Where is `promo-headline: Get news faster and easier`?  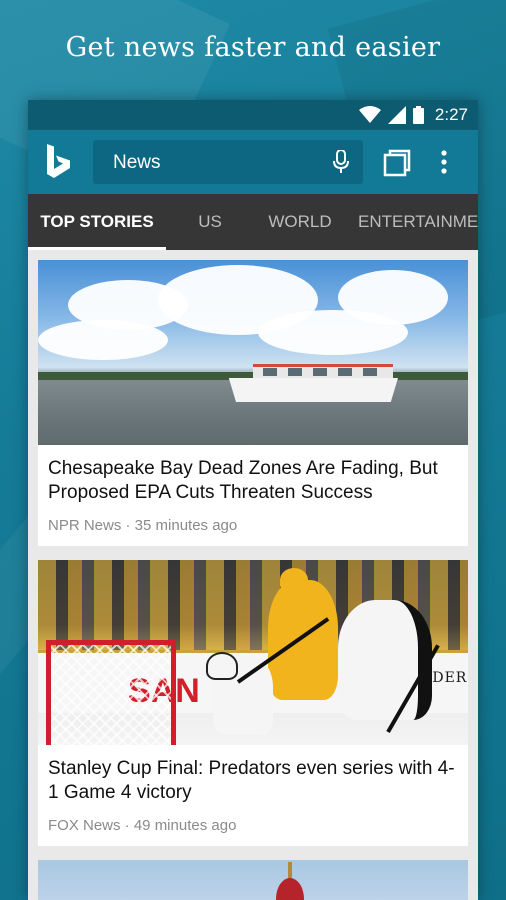 promo-headline: Get news faster and easier is located at coordinates (253, 47).